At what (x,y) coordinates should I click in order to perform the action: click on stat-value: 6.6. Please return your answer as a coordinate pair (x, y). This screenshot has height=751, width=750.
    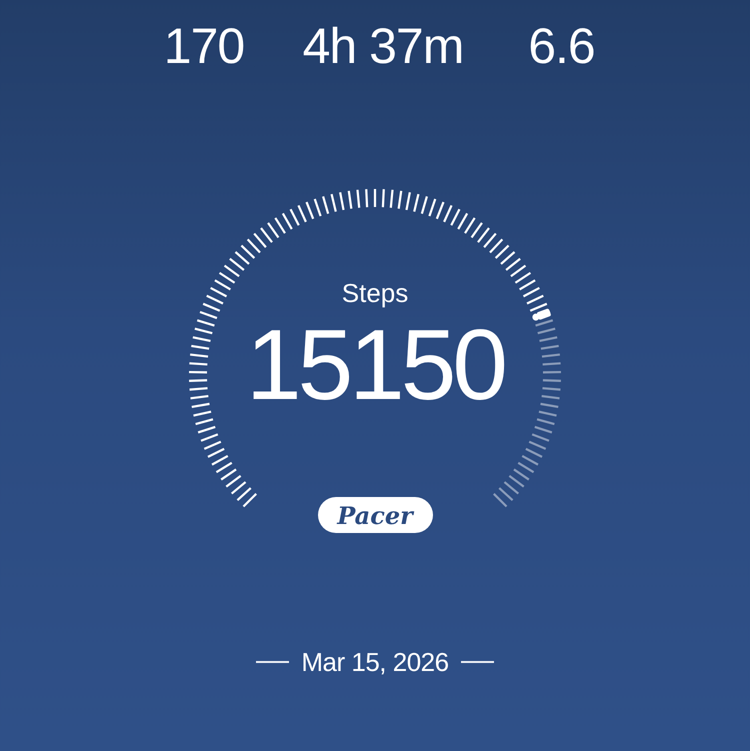
    Looking at the image, I should click on (561, 47).